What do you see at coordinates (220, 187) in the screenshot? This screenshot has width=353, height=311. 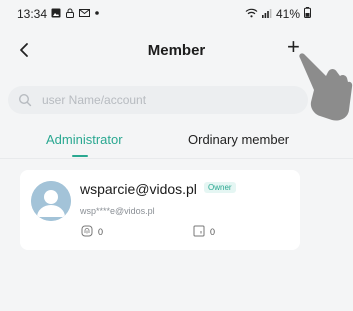 I see `owner-badge: Owner` at bounding box center [220, 187].